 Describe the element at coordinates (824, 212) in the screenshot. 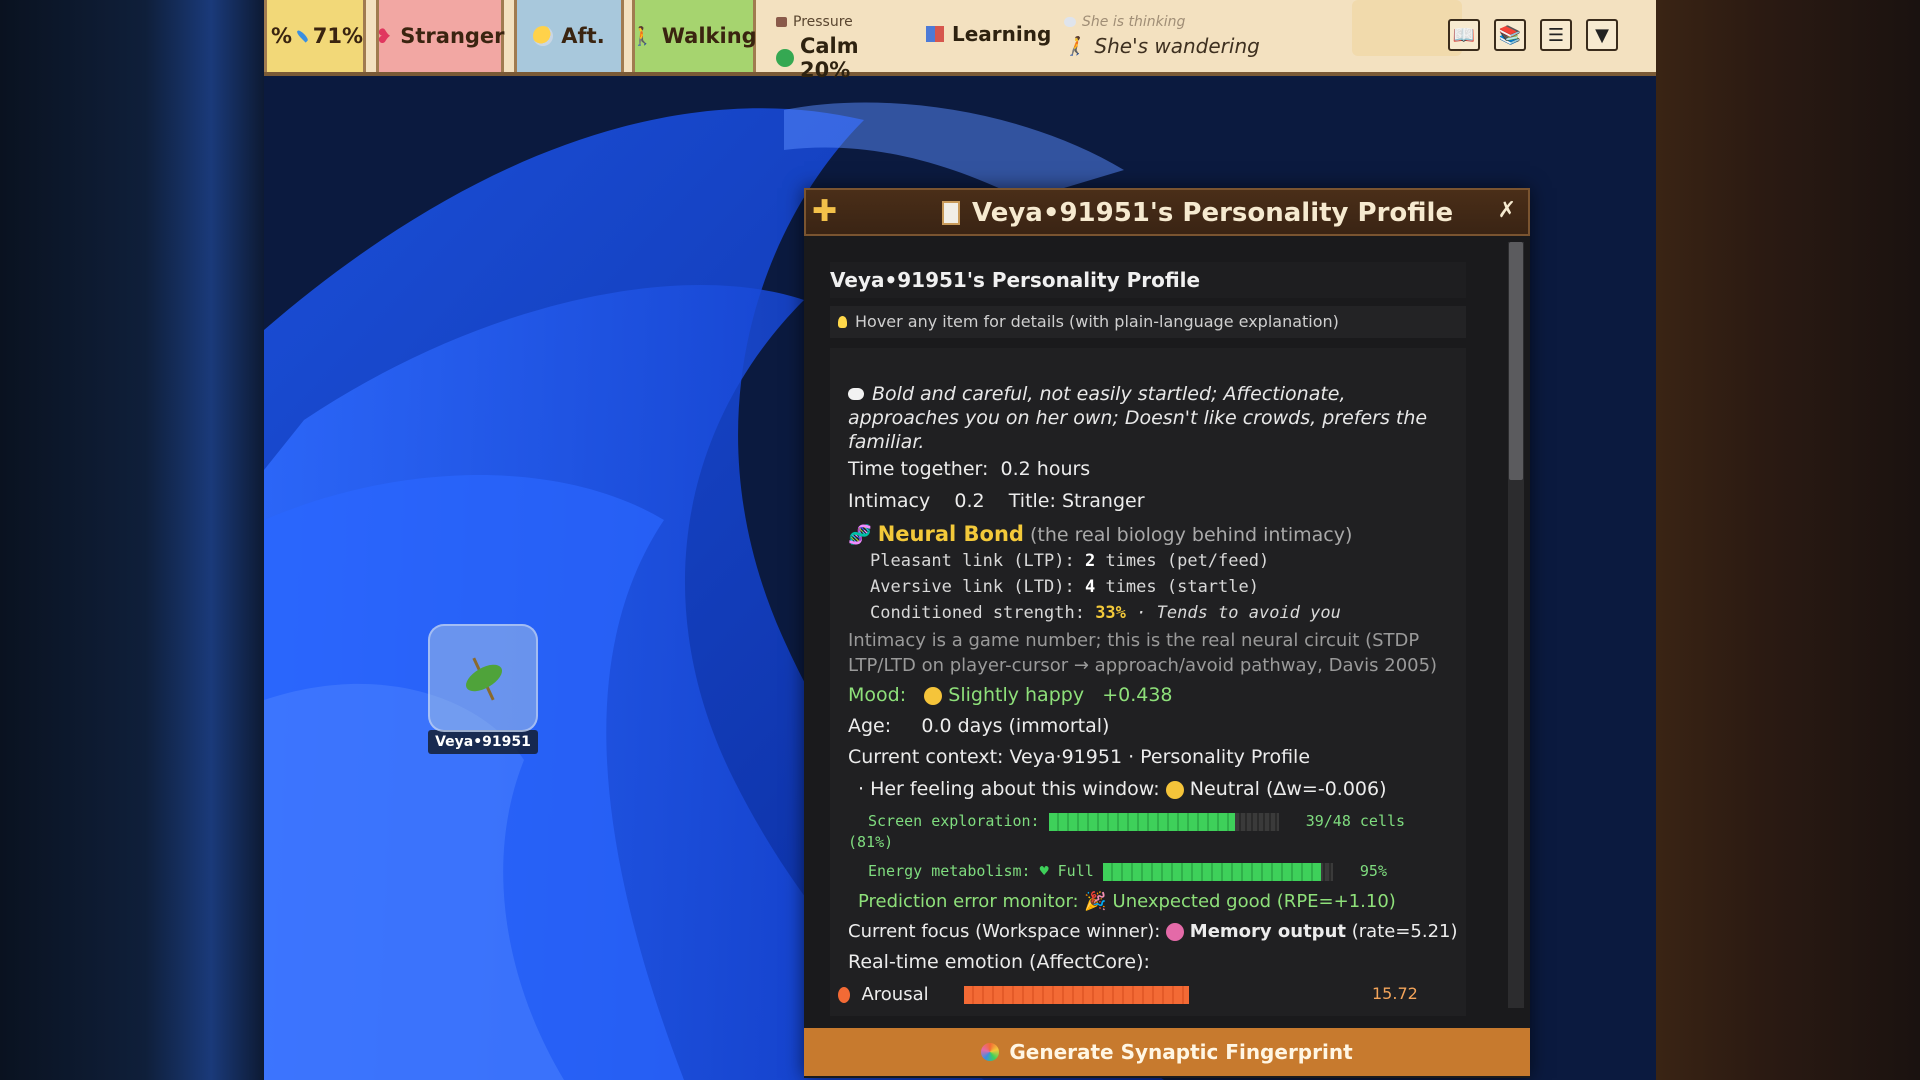

I see `move-handle-icon: ✚` at that location.